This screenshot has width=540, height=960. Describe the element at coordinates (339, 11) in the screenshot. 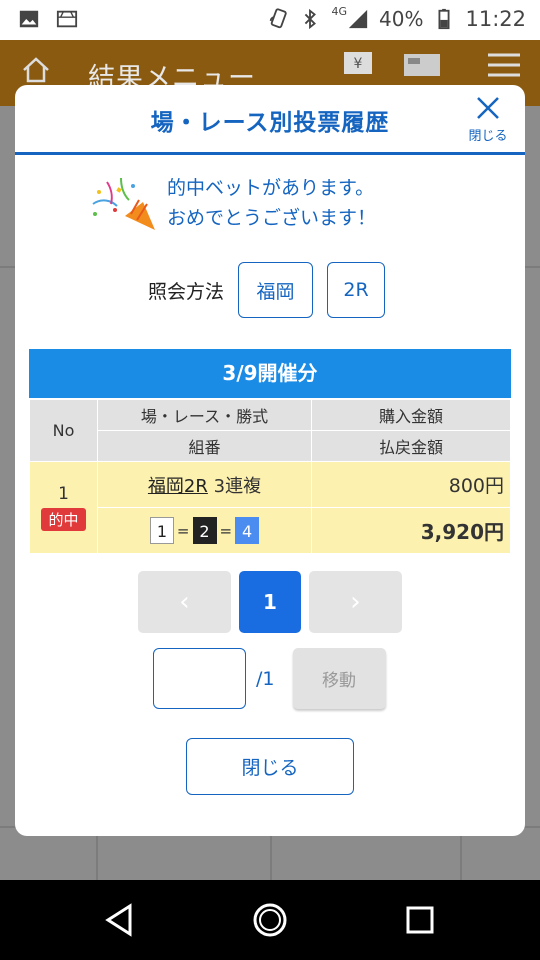

I see `network-type: 4G` at that location.